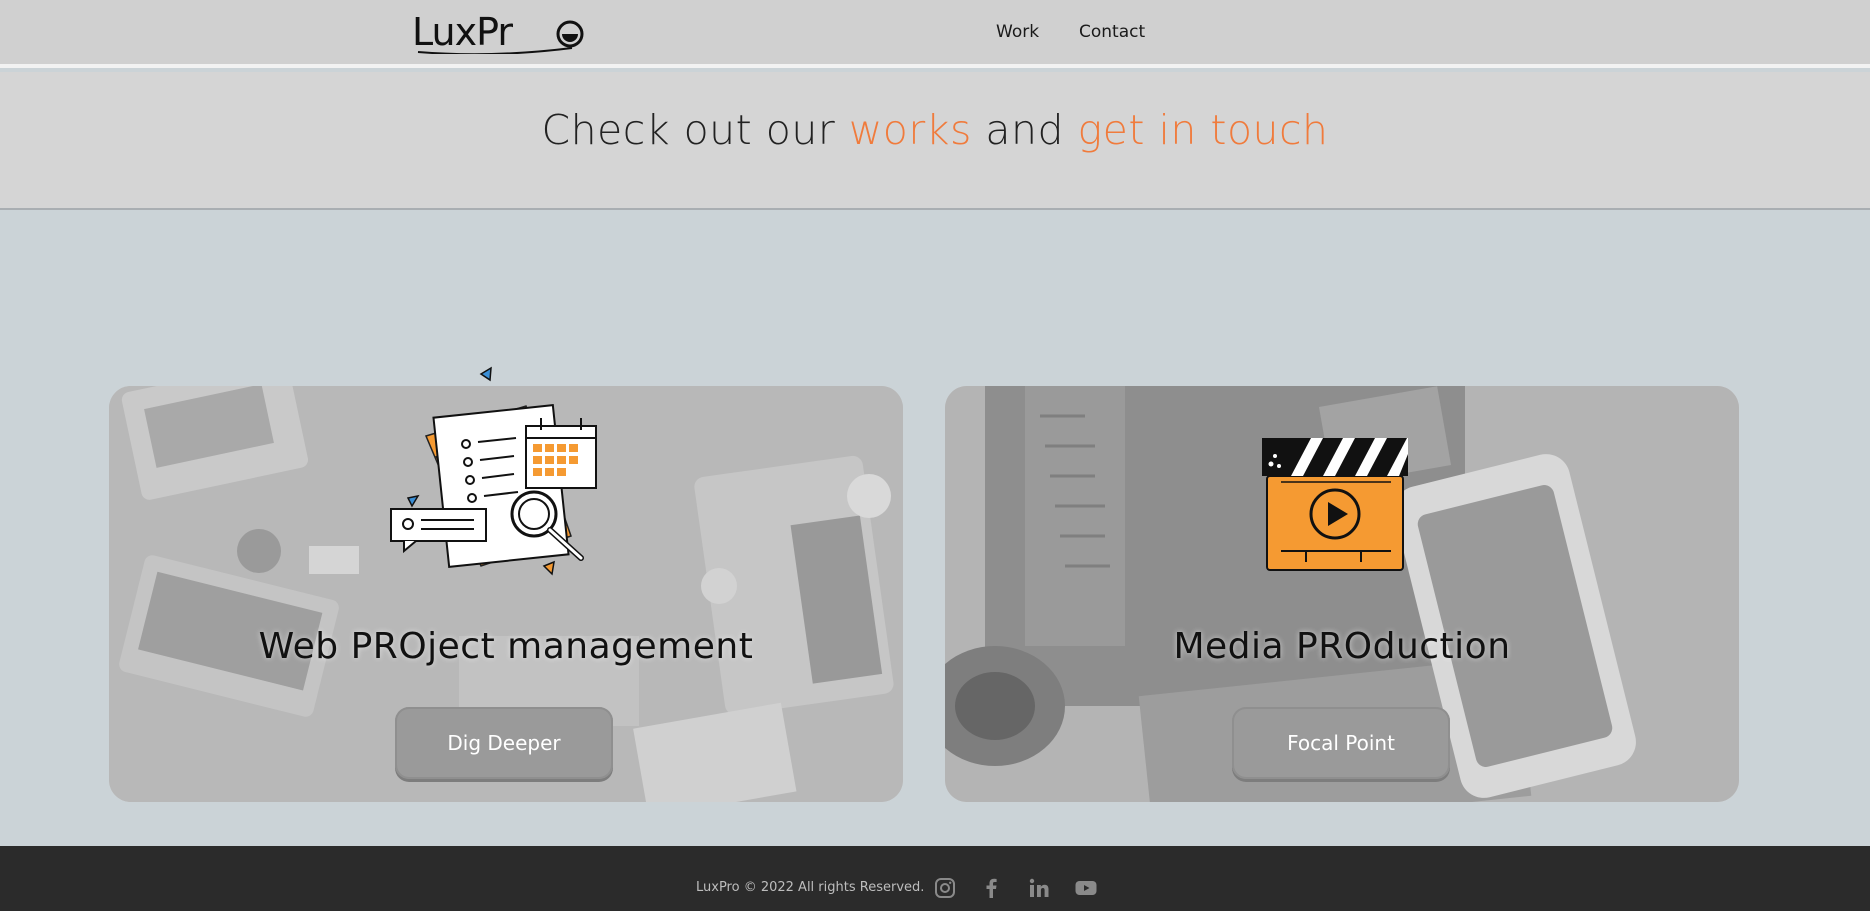 The width and height of the screenshot is (1870, 911). What do you see at coordinates (1342, 646) in the screenshot?
I see `card-title: Media PROduction` at bounding box center [1342, 646].